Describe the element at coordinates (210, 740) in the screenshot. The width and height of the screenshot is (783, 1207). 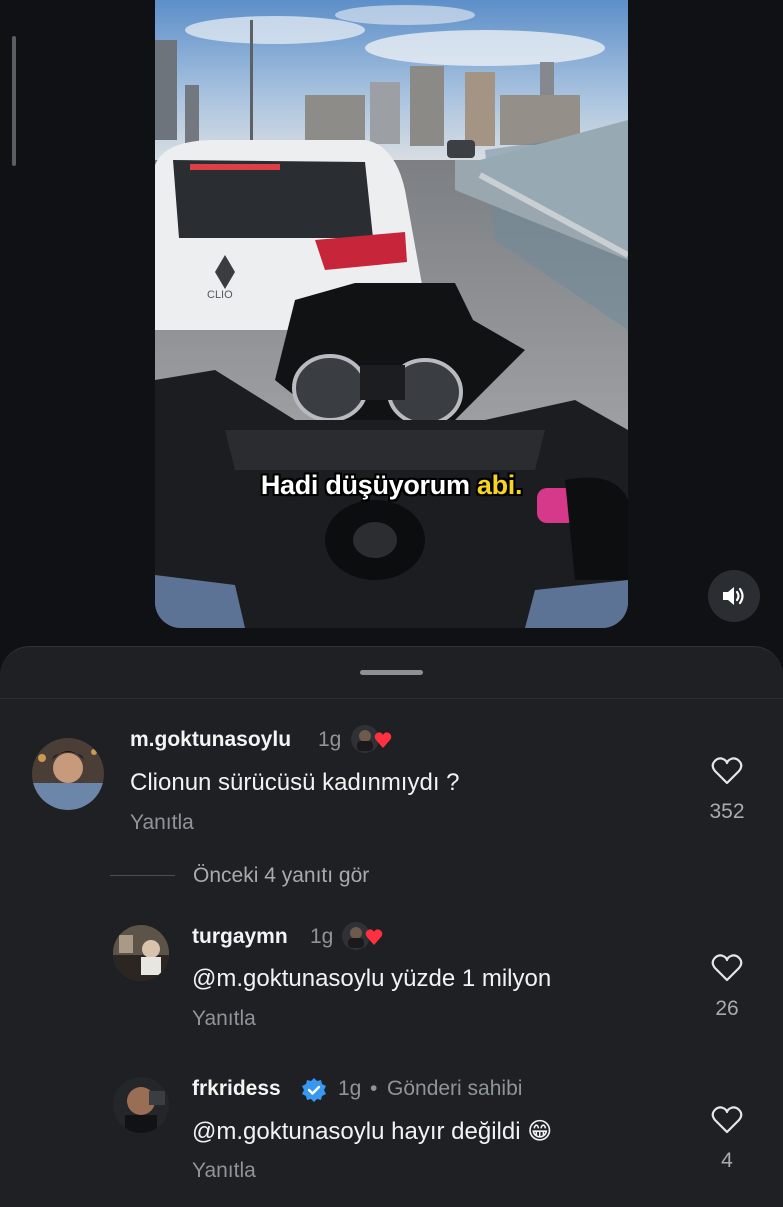
I see `comment-username: m.goktunasoylu` at that location.